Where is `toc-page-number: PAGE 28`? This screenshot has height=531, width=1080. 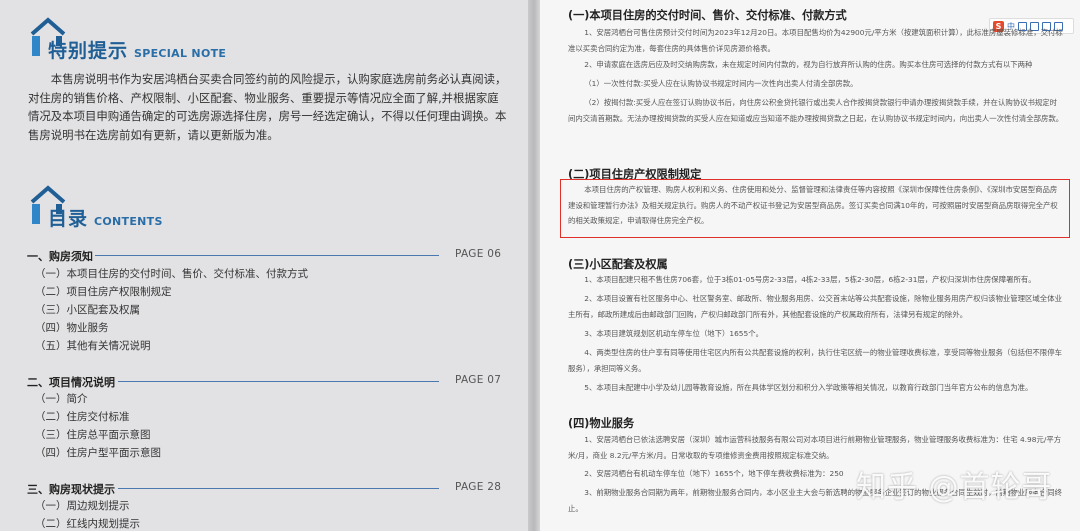 toc-page-number: PAGE 28 is located at coordinates (478, 487).